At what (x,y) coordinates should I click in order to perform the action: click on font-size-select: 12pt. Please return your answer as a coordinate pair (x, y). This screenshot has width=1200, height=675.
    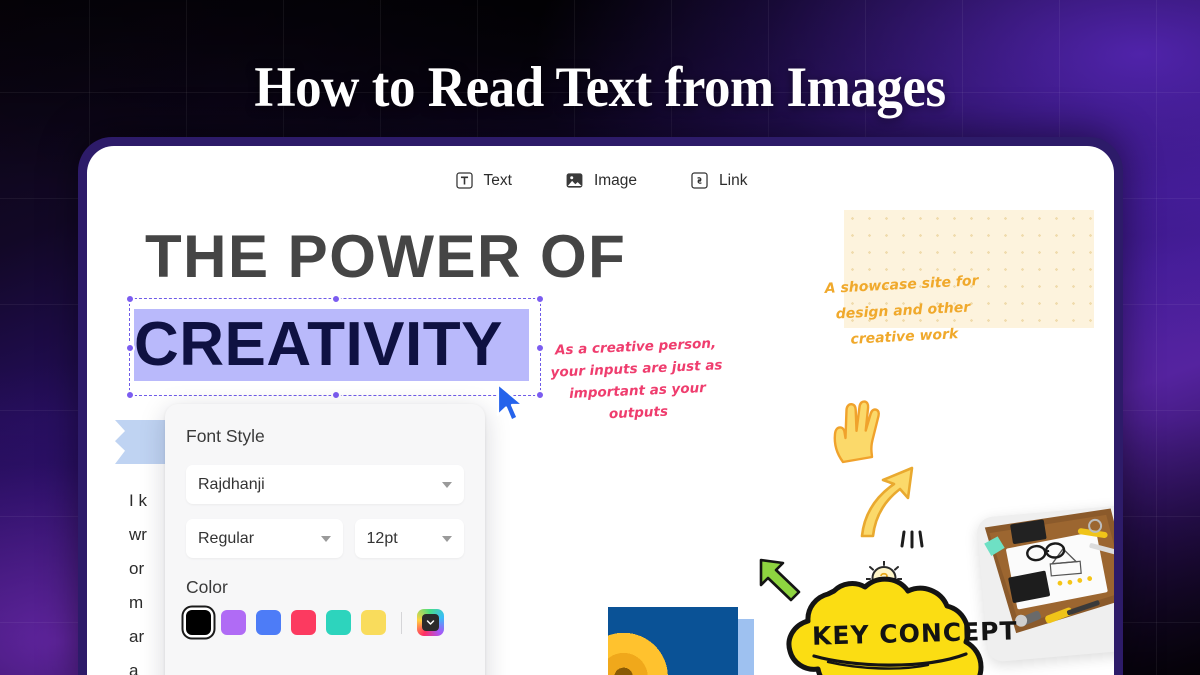
    Looking at the image, I should click on (409, 538).